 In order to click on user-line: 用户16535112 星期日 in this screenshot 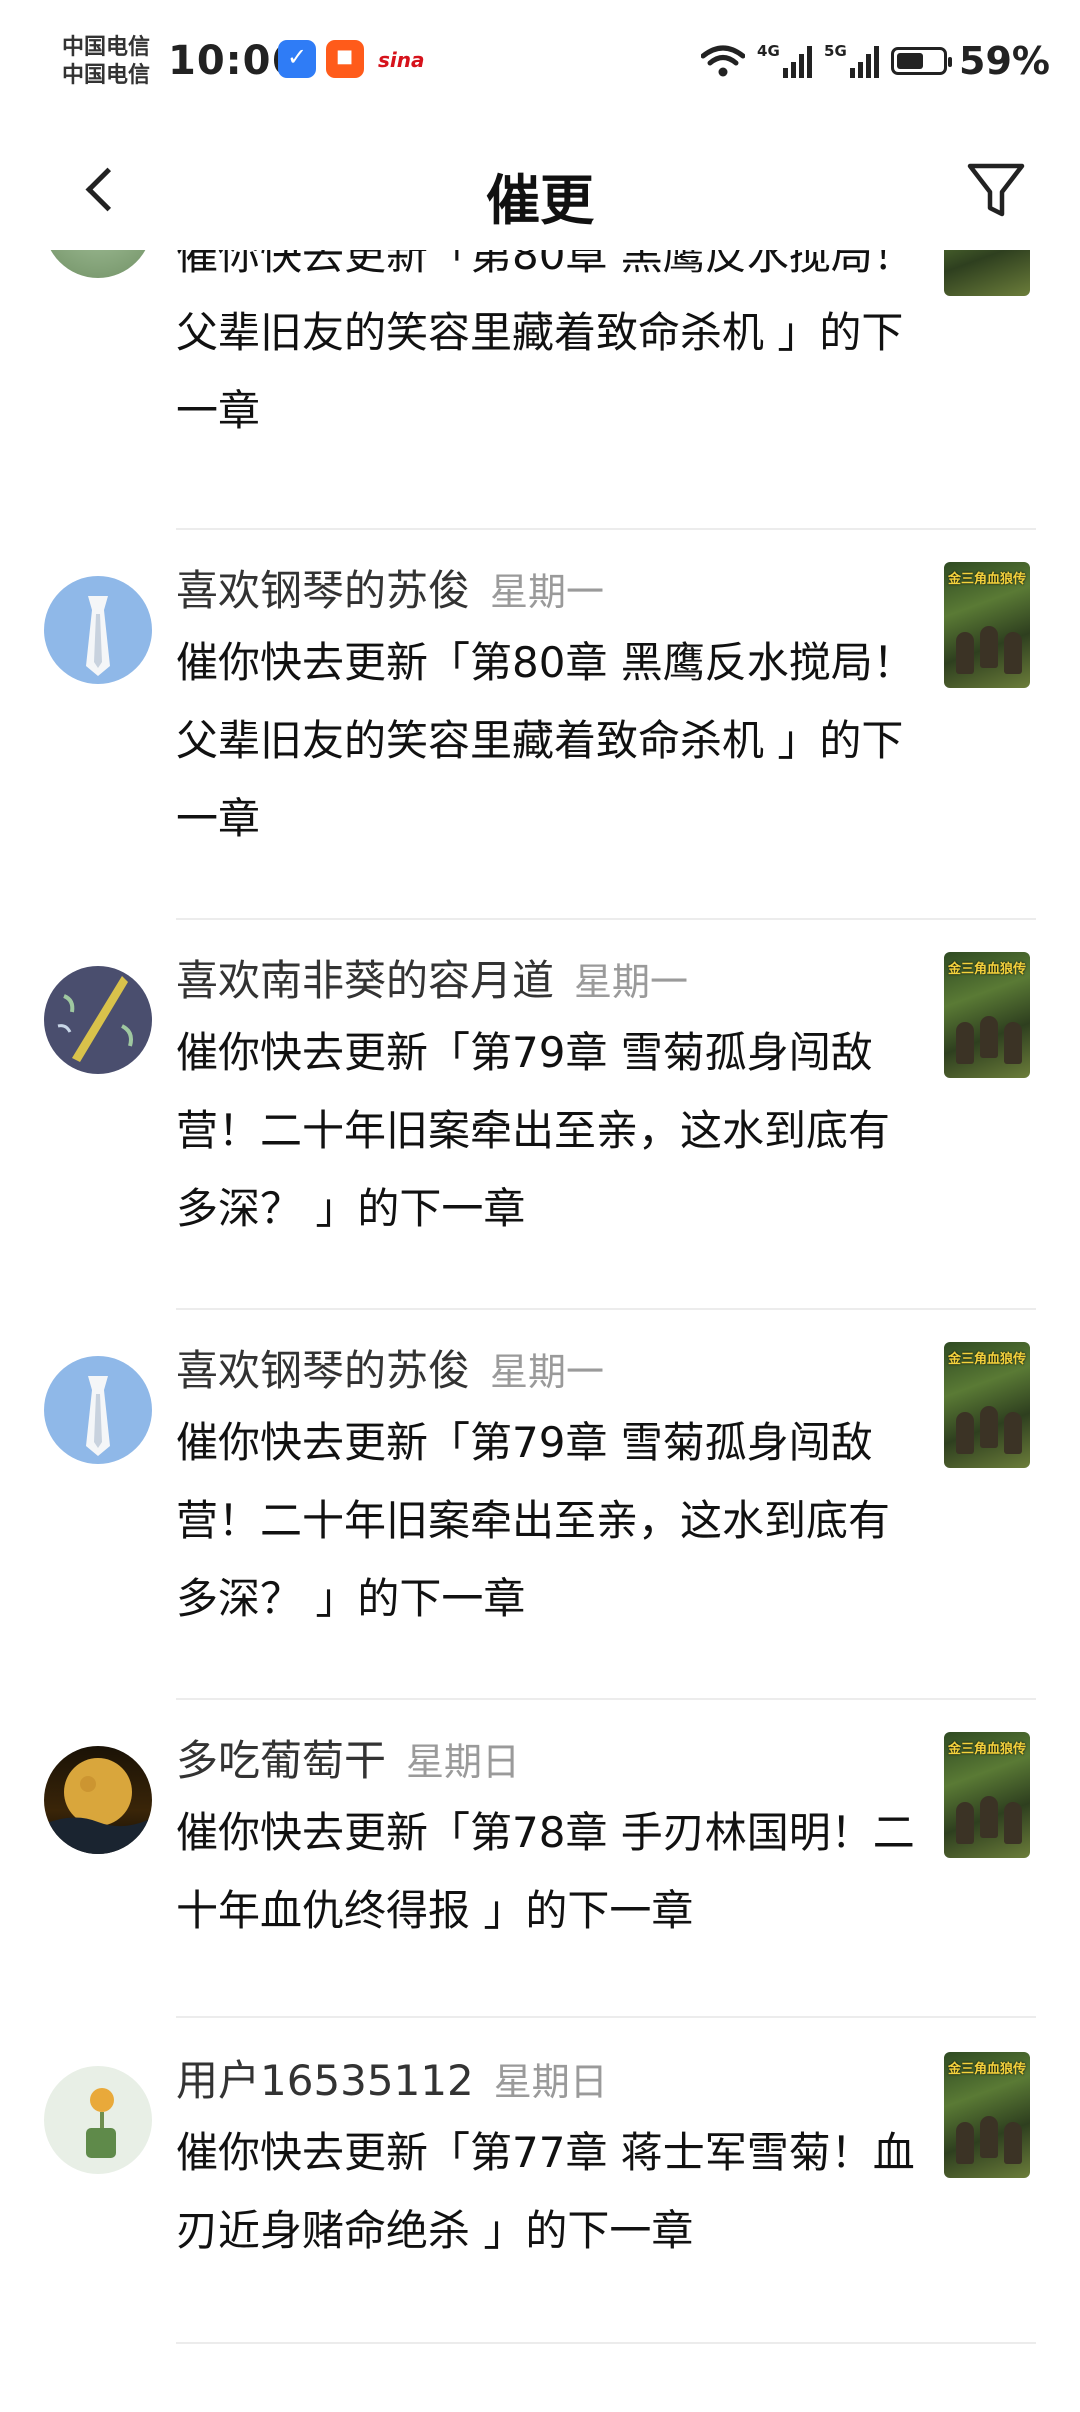, I will do `click(392, 2081)`.